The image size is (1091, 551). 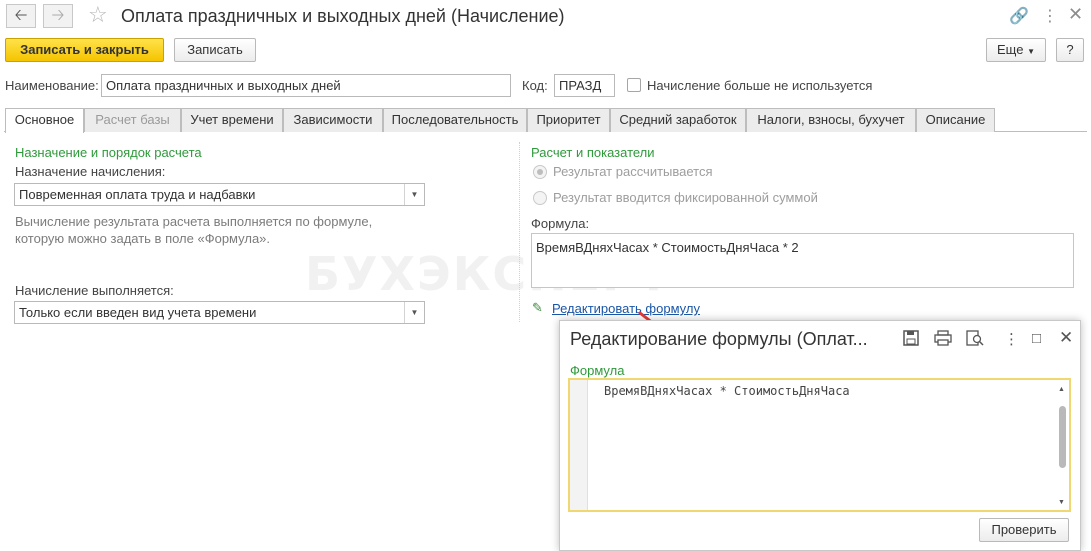 I want to click on purpose-select: Повременная оплата труда и надбавки ▼, so click(x=219, y=194).